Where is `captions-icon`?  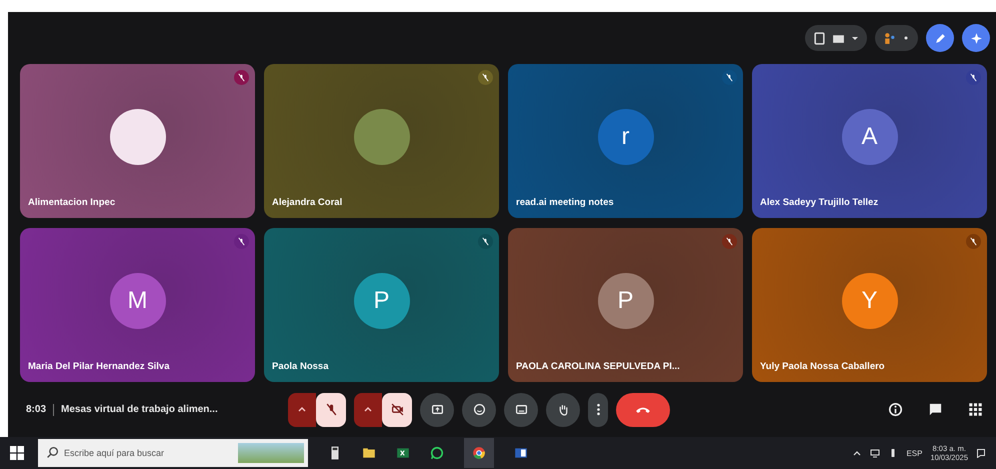 captions-icon is located at coordinates (521, 409).